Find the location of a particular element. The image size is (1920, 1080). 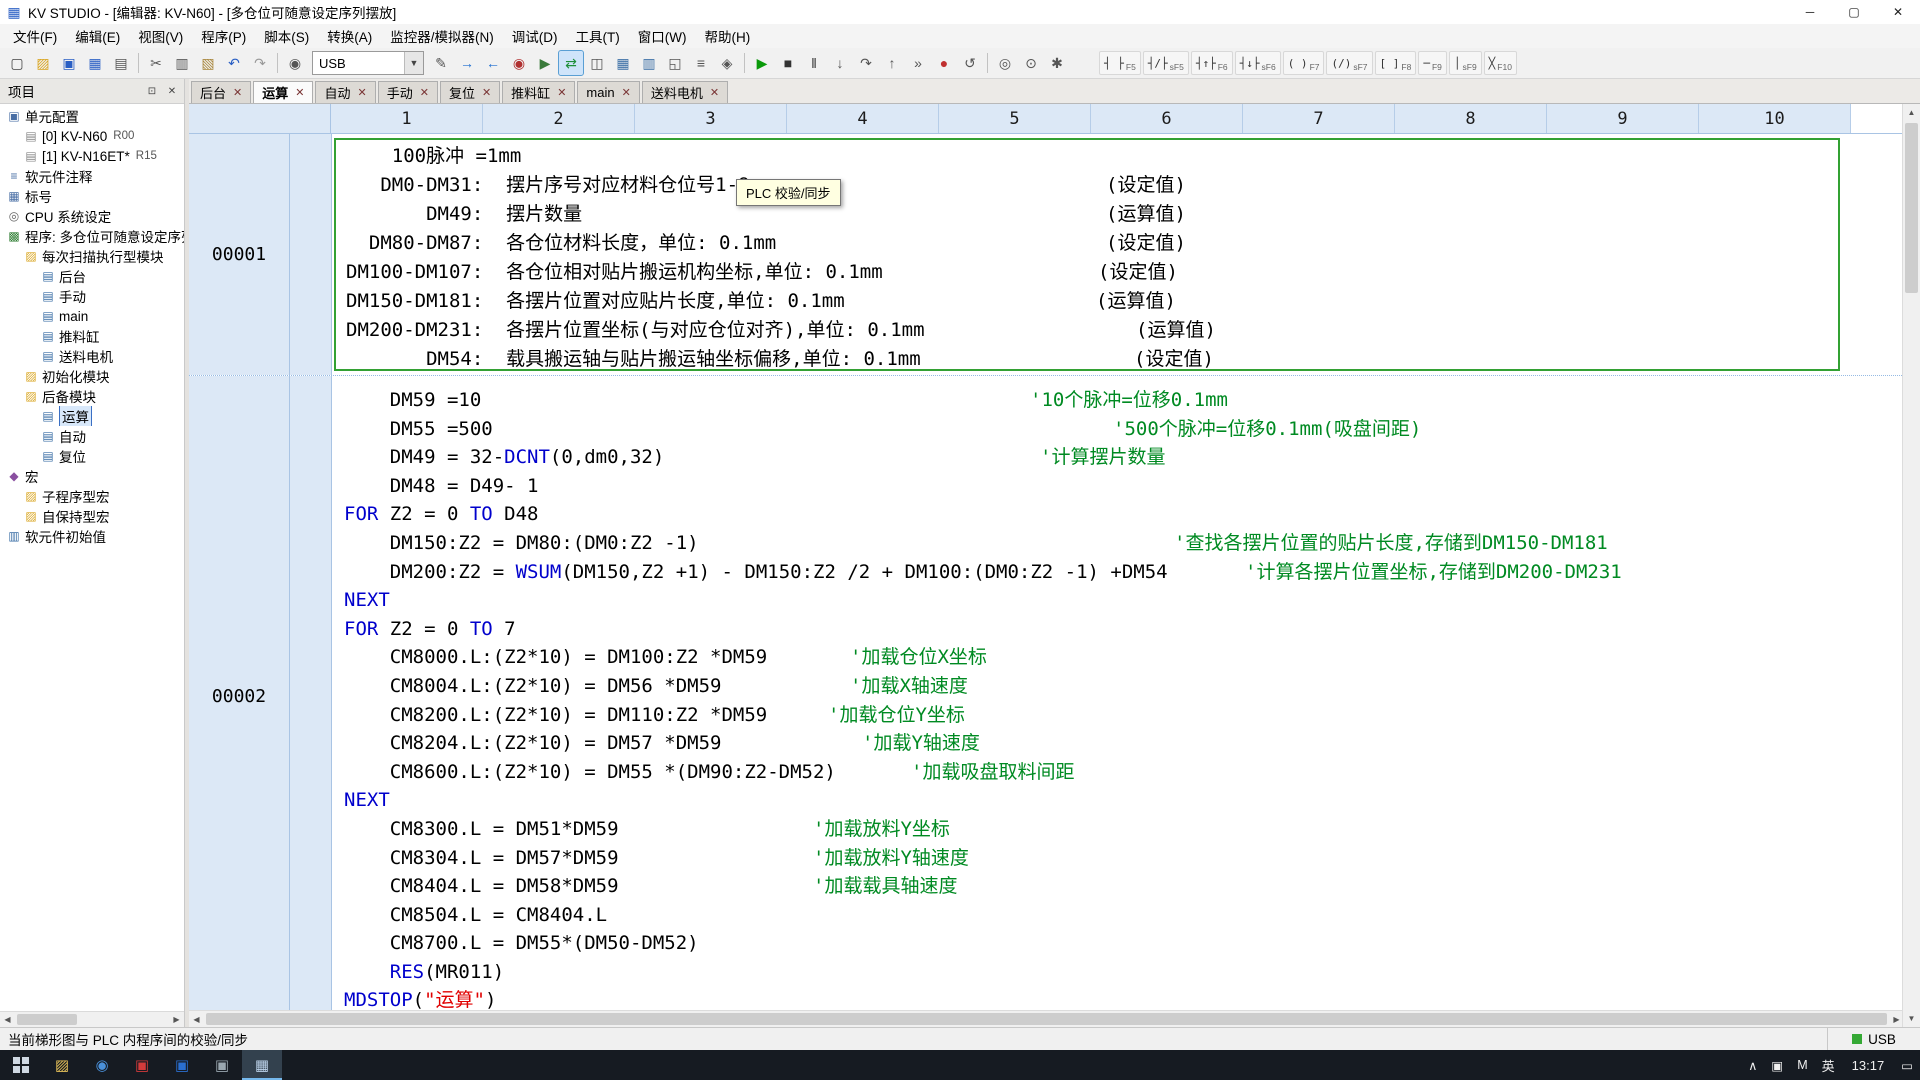

menu-item-6: 监控器/模拟器(N) is located at coordinates (442, 36).